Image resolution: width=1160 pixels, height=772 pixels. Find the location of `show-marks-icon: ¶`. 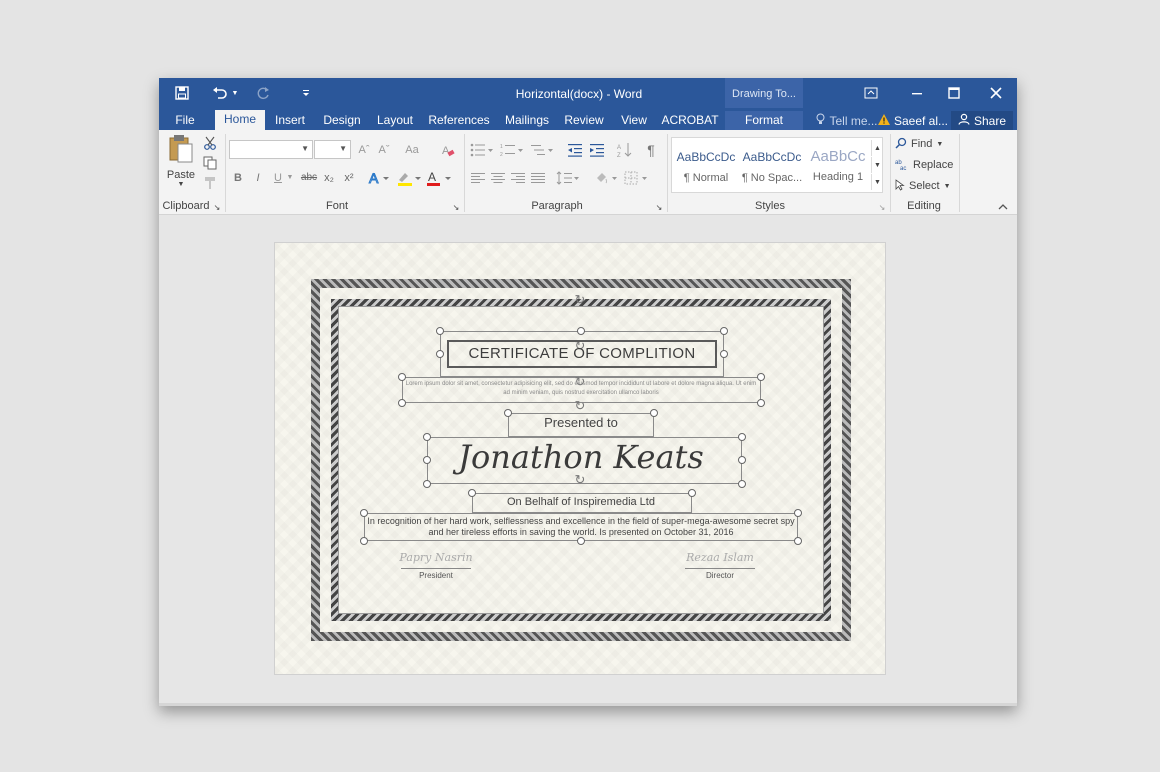

show-marks-icon: ¶ is located at coordinates (651, 149).